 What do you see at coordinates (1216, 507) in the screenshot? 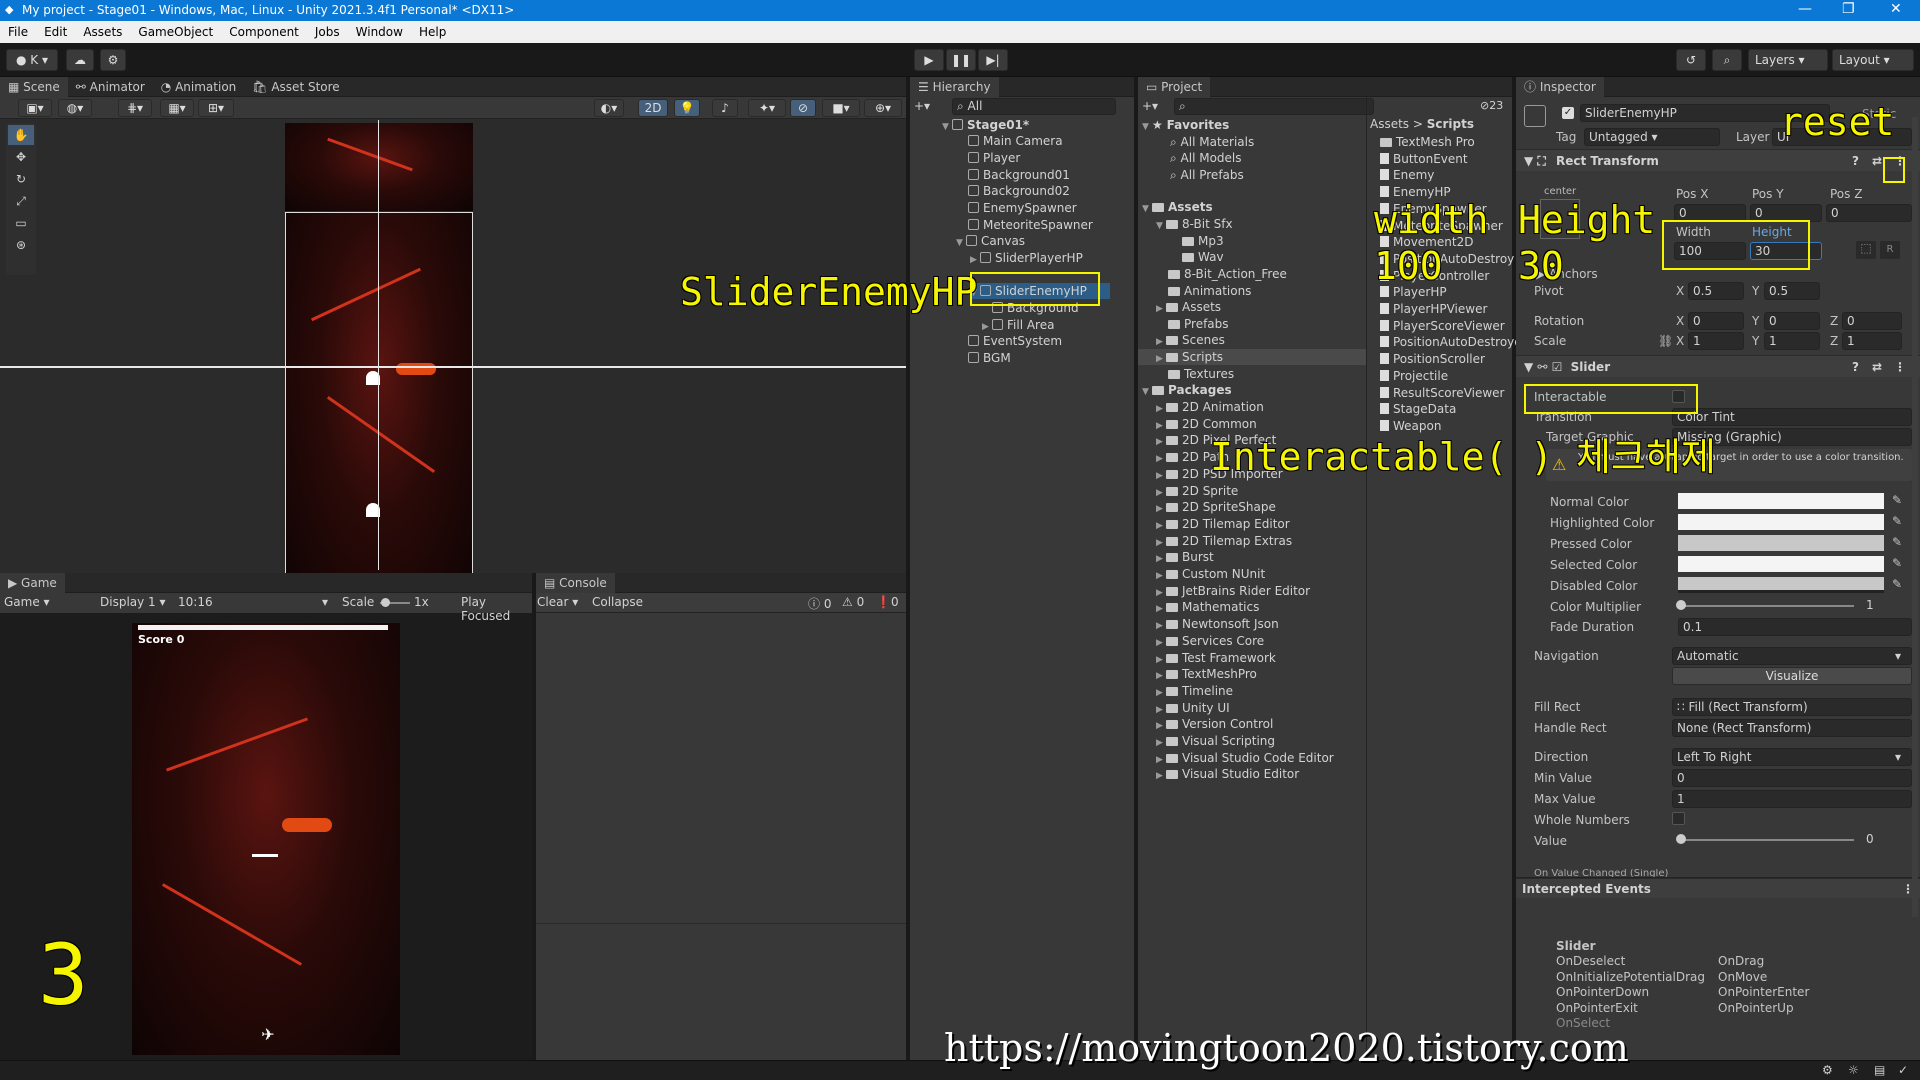
I see `package-item: ▶ 2D SpriteShape` at bounding box center [1216, 507].